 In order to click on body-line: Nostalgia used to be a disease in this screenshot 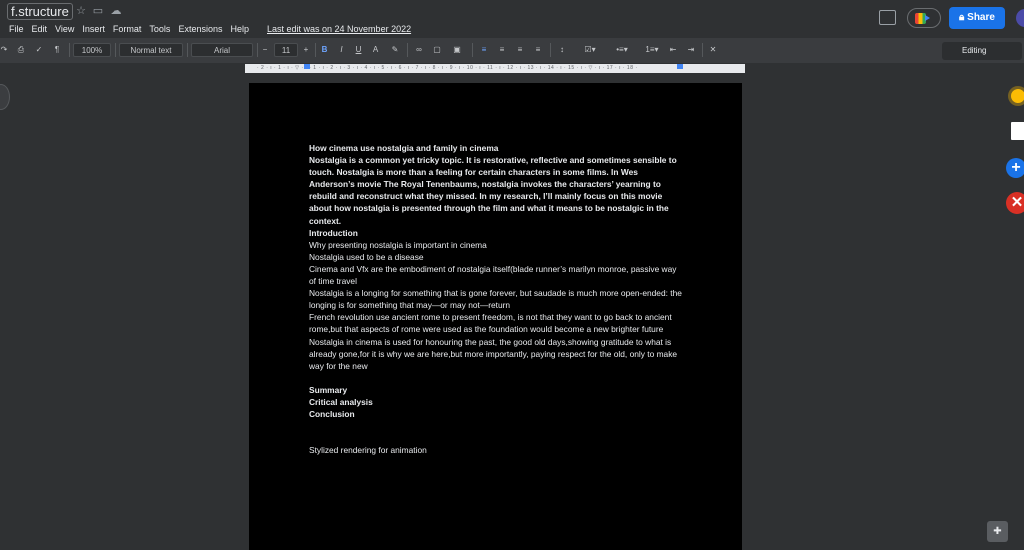, I will do `click(366, 256)`.